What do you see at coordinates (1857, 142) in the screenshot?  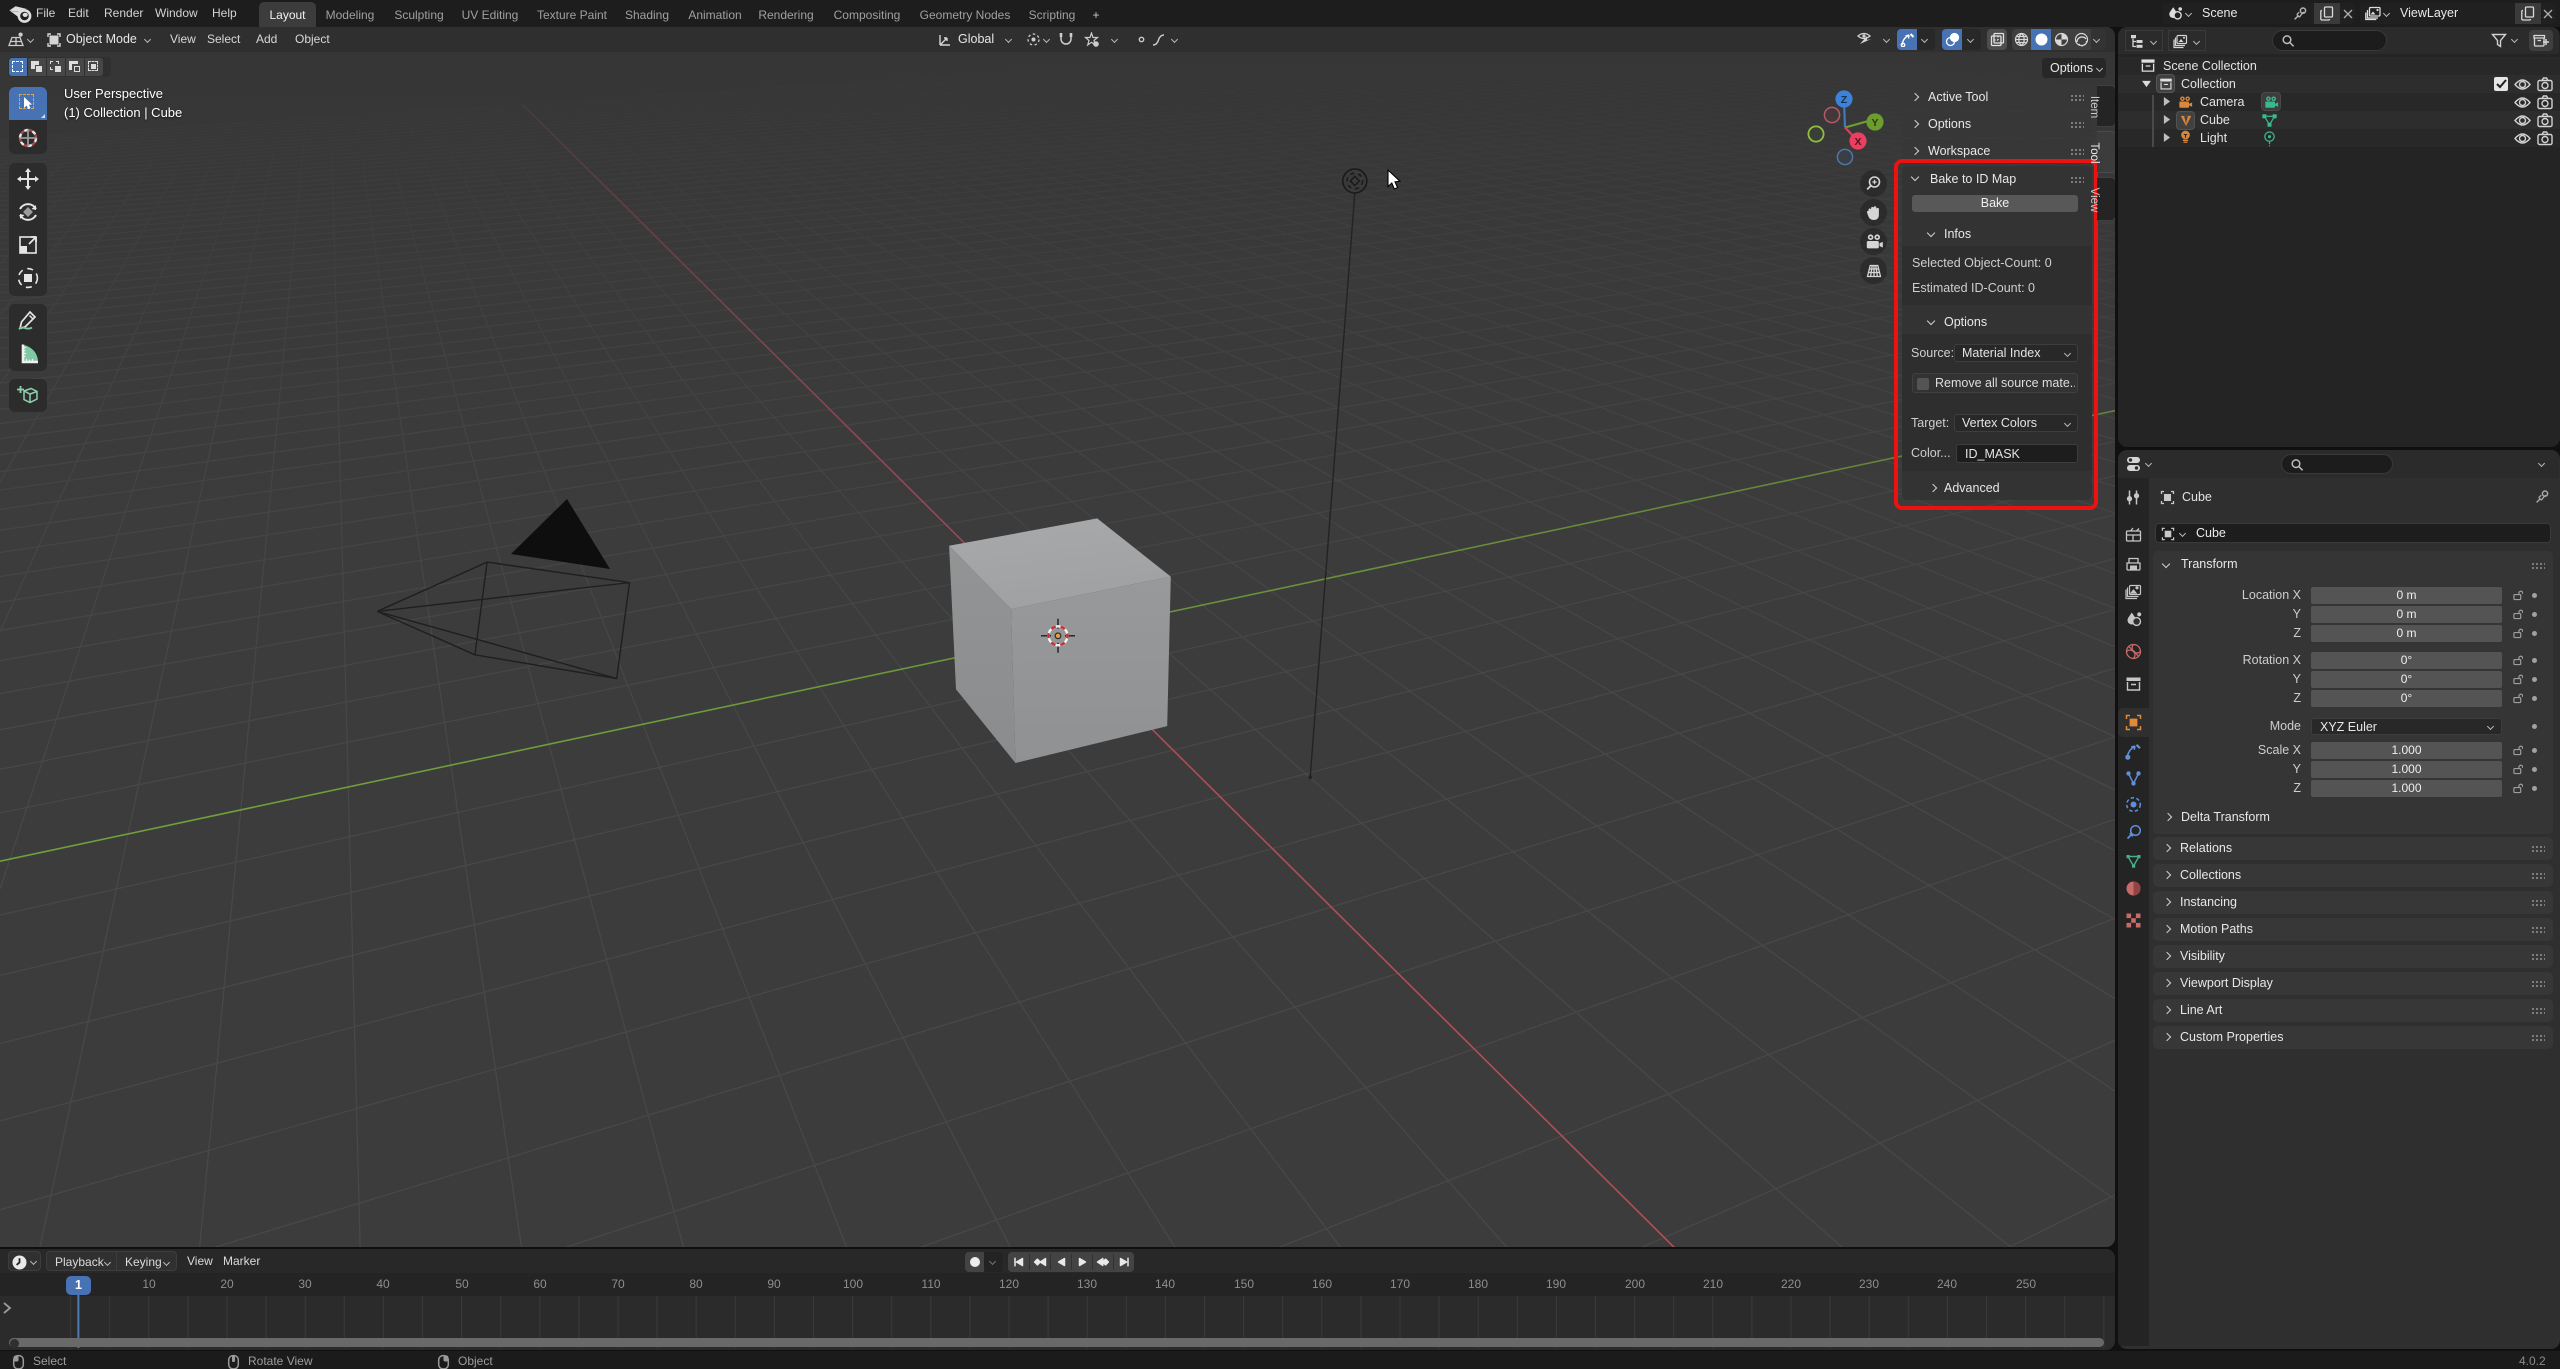 I see `svg-text: X` at bounding box center [1857, 142].